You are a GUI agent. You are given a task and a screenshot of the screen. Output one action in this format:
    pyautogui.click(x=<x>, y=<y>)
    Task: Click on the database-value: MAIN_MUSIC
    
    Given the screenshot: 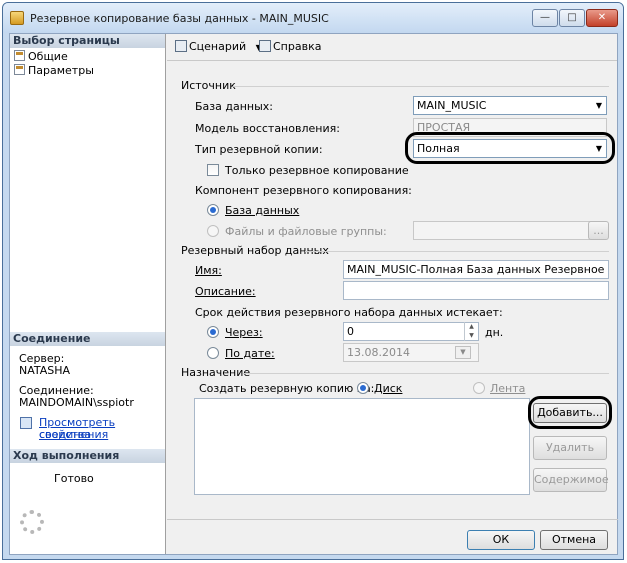 What is the action you would take?
    pyautogui.click(x=452, y=105)
    